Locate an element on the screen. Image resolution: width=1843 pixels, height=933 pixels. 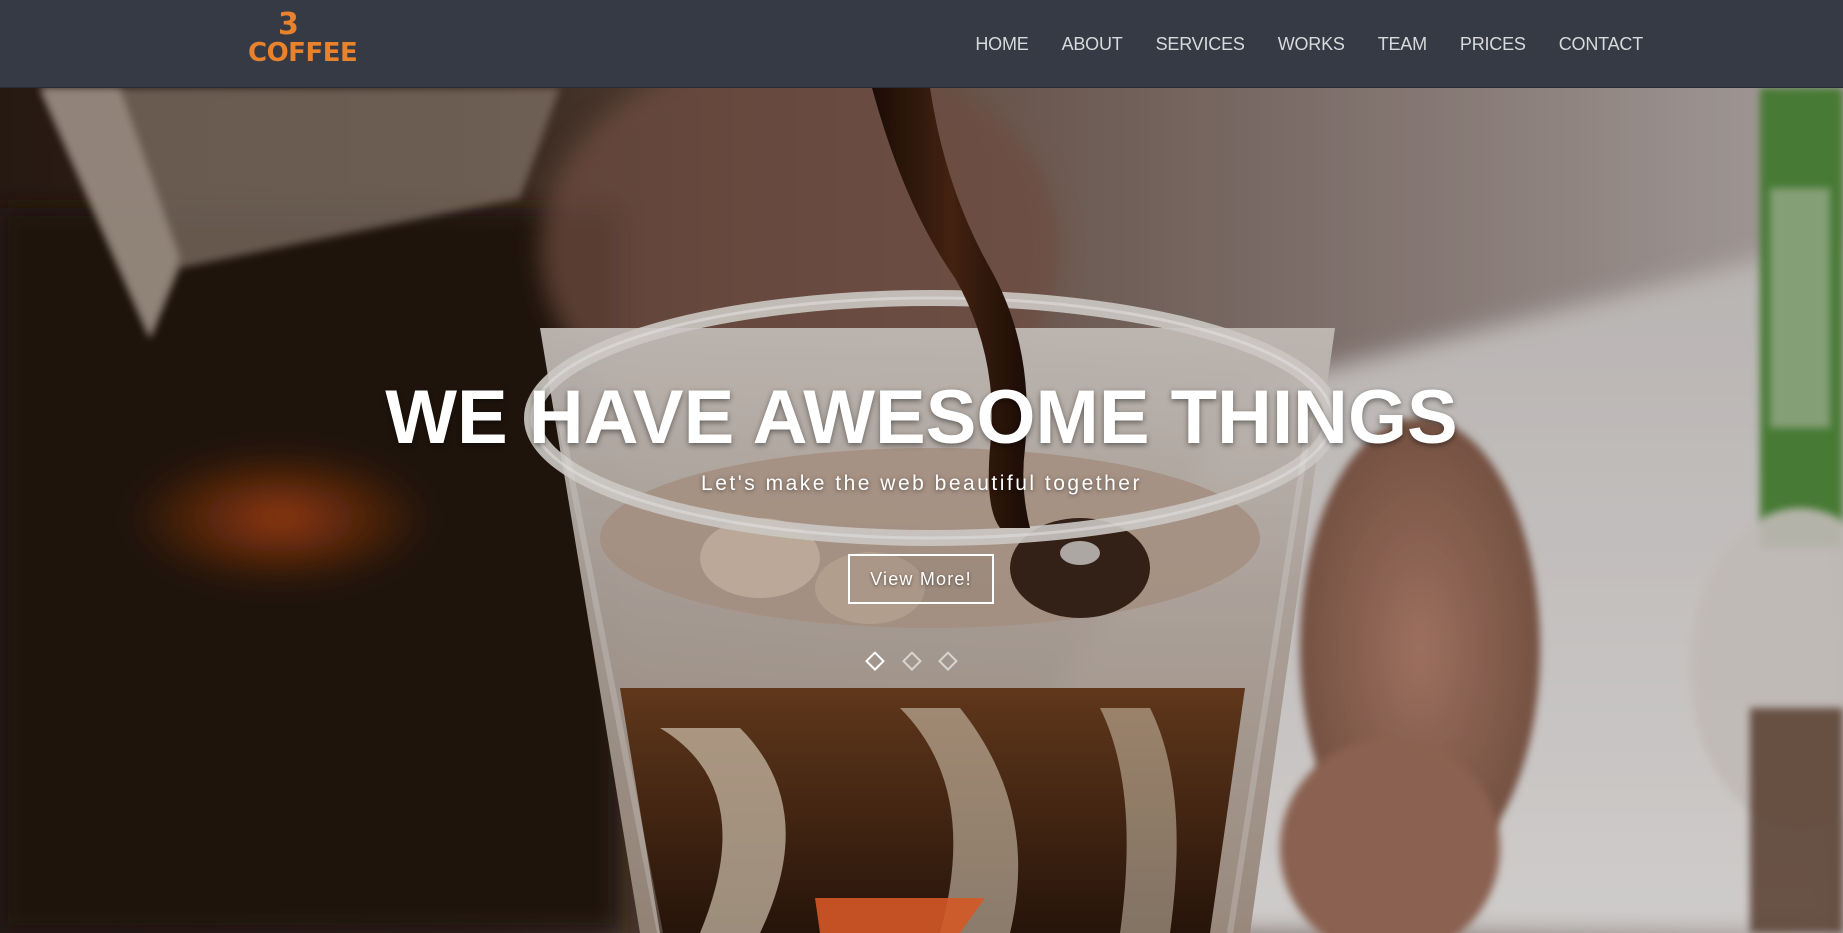
brand-logo: 3 COFFEE is located at coordinates (311, 41).